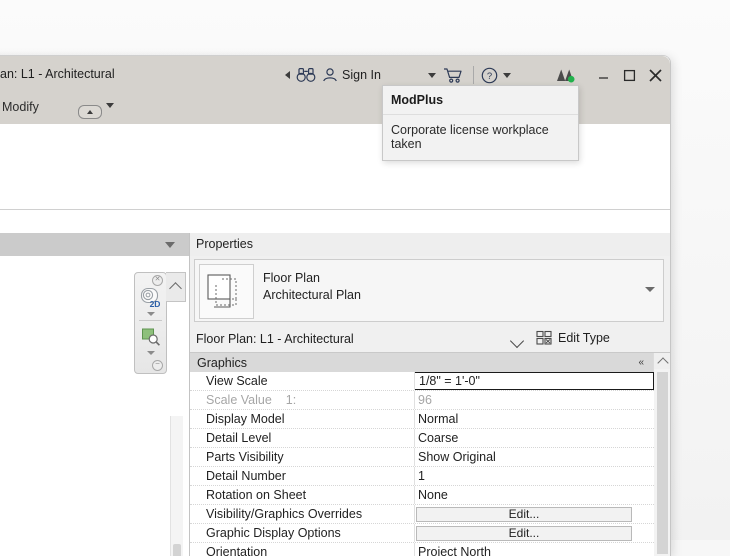  I want to click on sign-in-button: Sign In, so click(361, 75).